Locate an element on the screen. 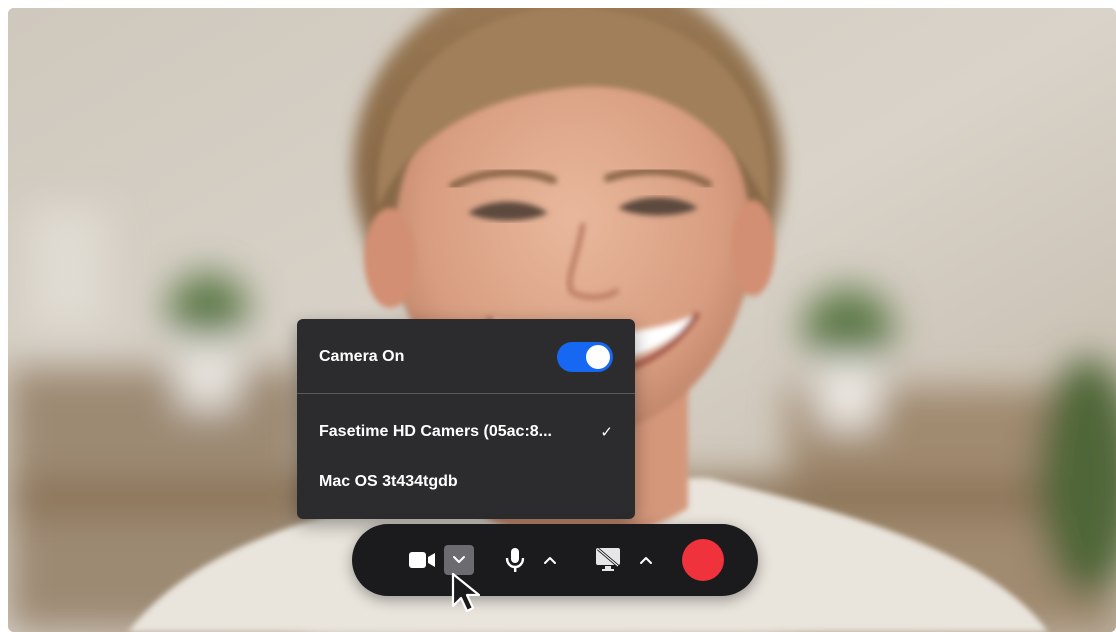  camera-on-label: Camera On is located at coordinates (362, 356).